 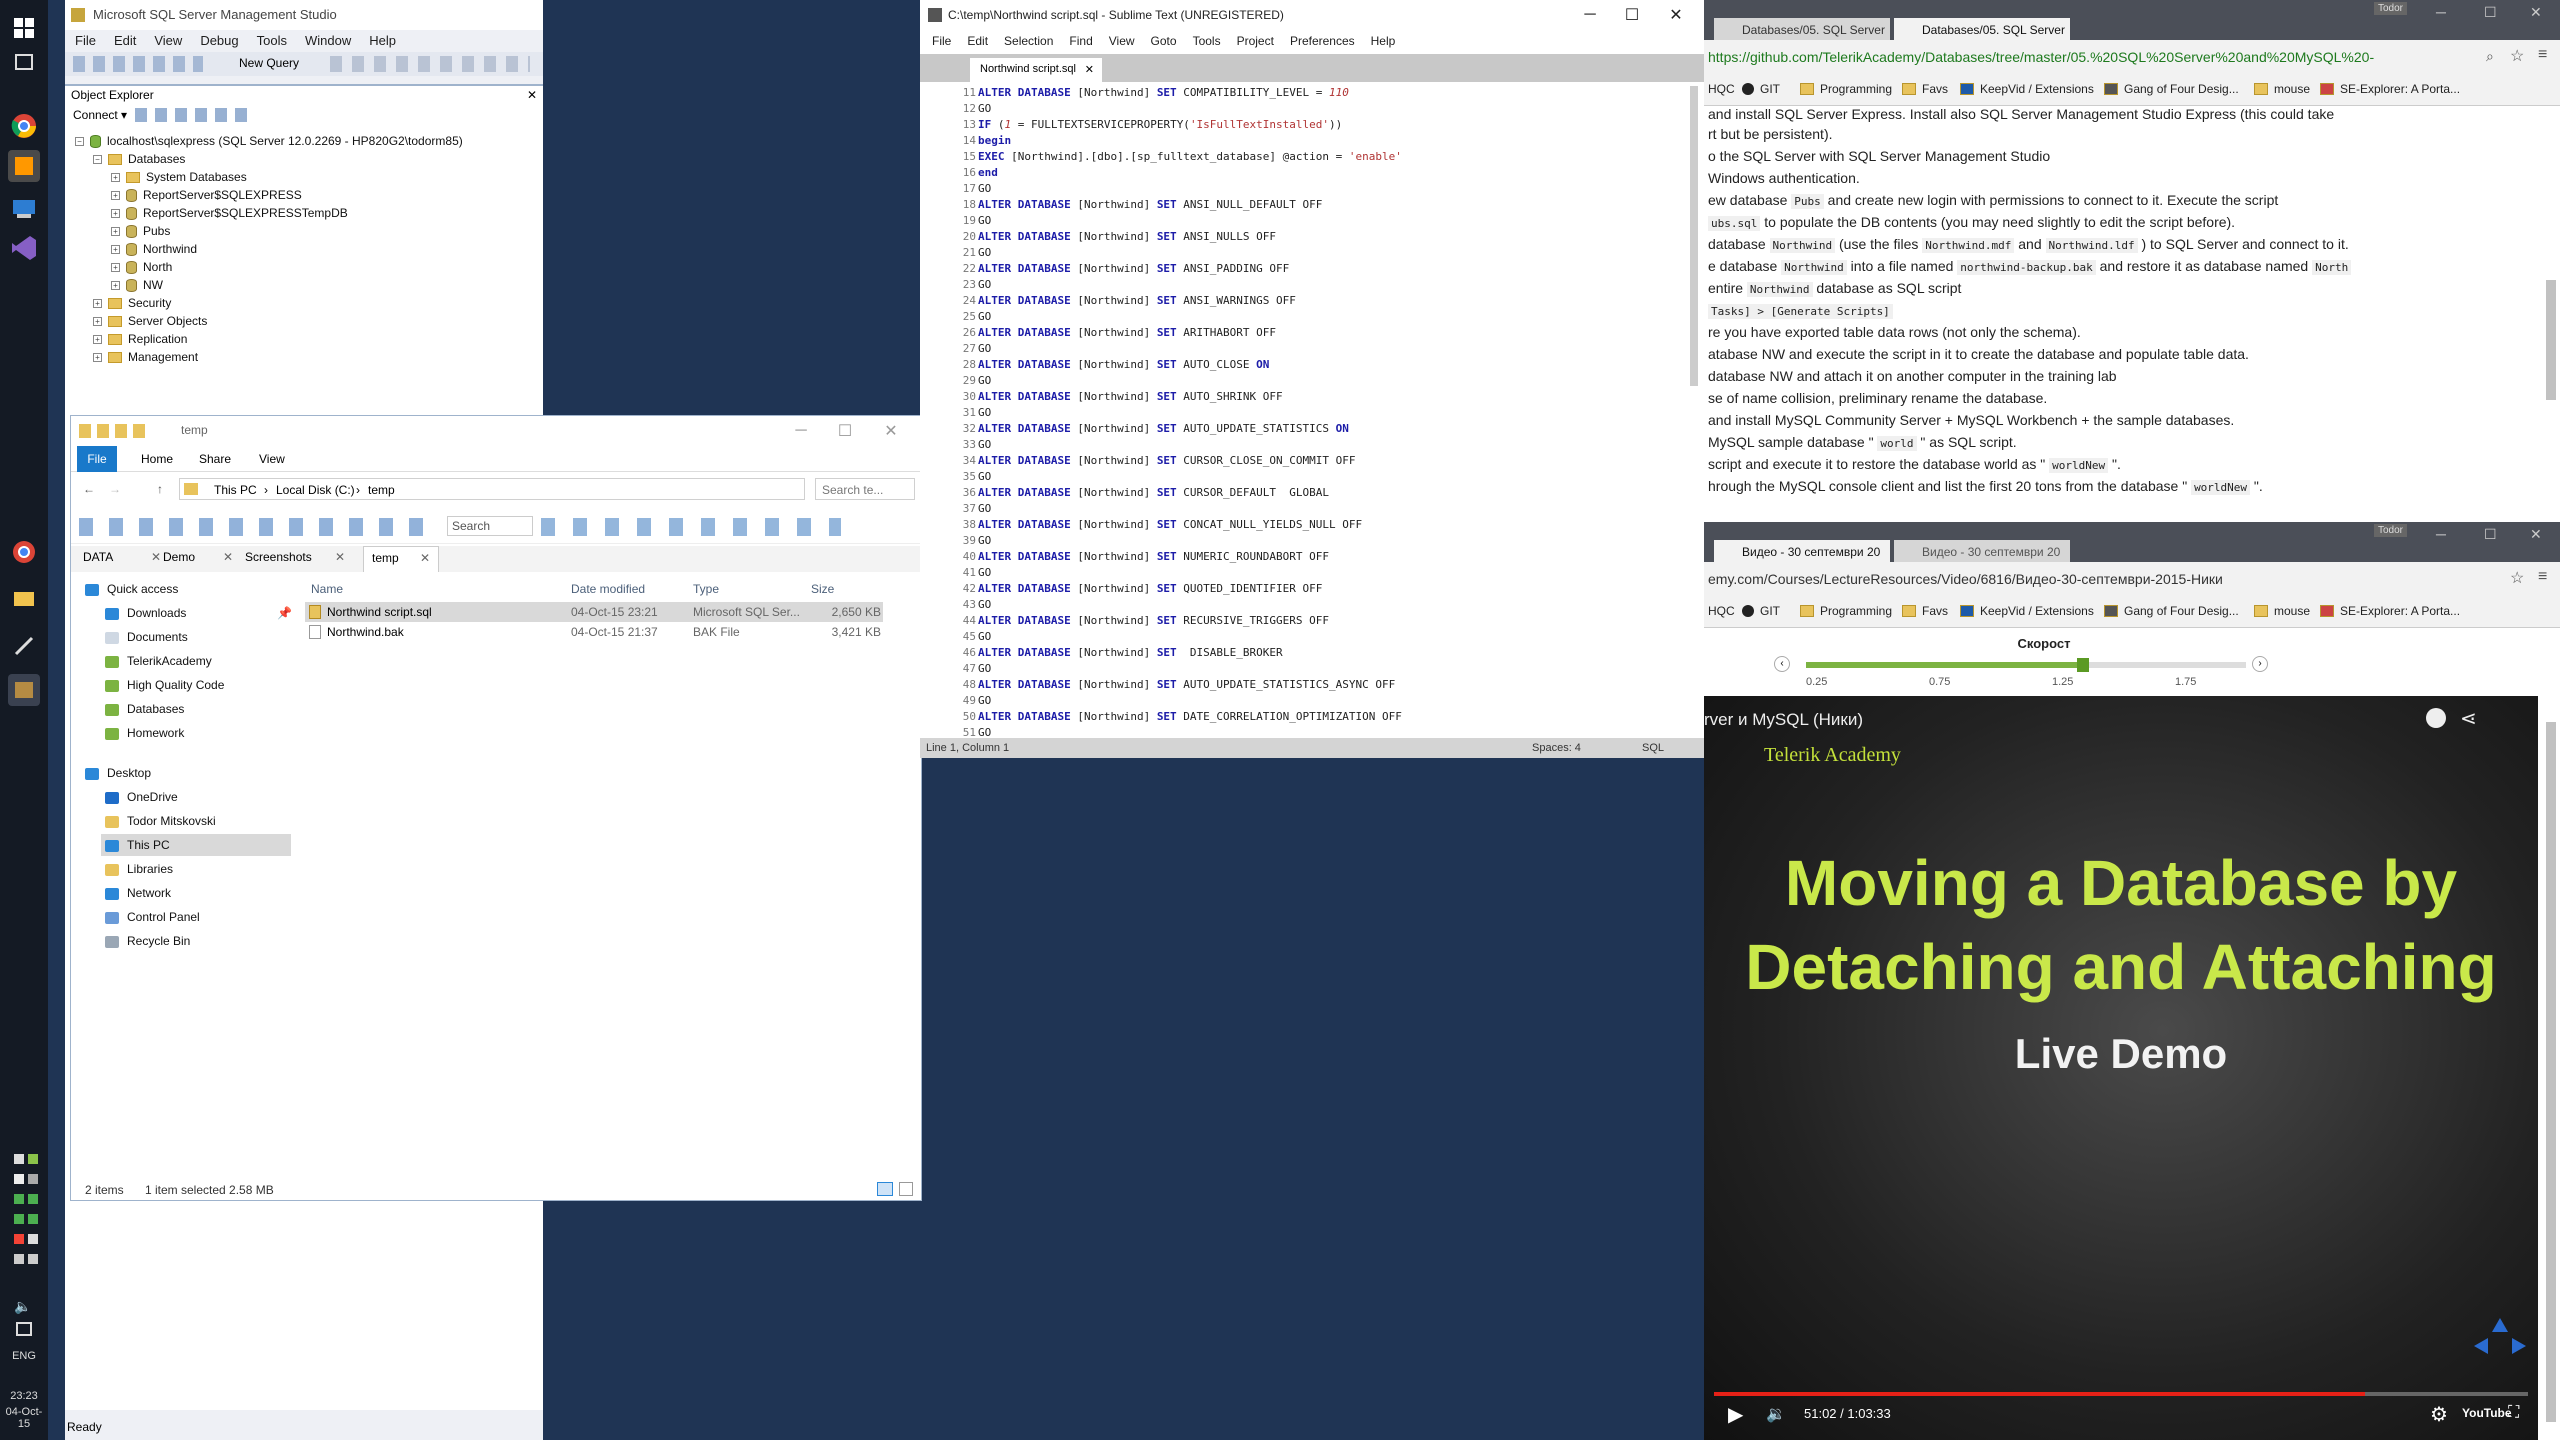 I want to click on fullscreen-icon: ⛶, so click(x=2513, y=1413).